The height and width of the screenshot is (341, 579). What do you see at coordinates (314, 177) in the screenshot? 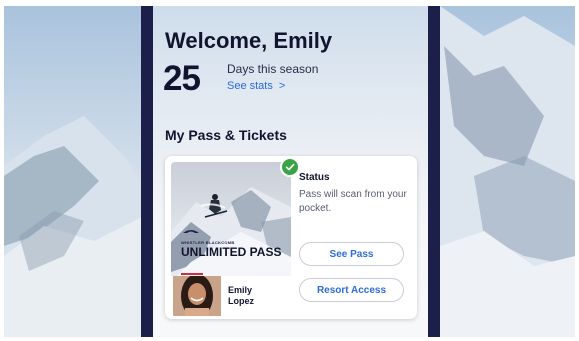
I see `status-label: Status` at bounding box center [314, 177].